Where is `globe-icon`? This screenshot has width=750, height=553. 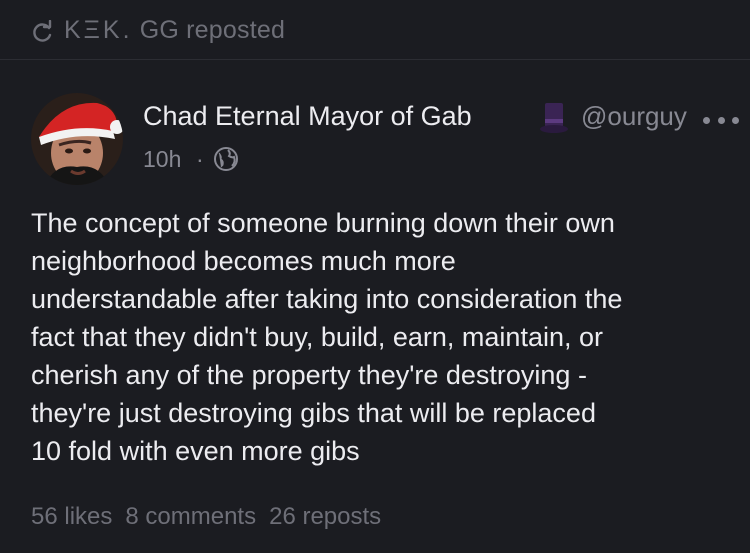
globe-icon is located at coordinates (226, 159).